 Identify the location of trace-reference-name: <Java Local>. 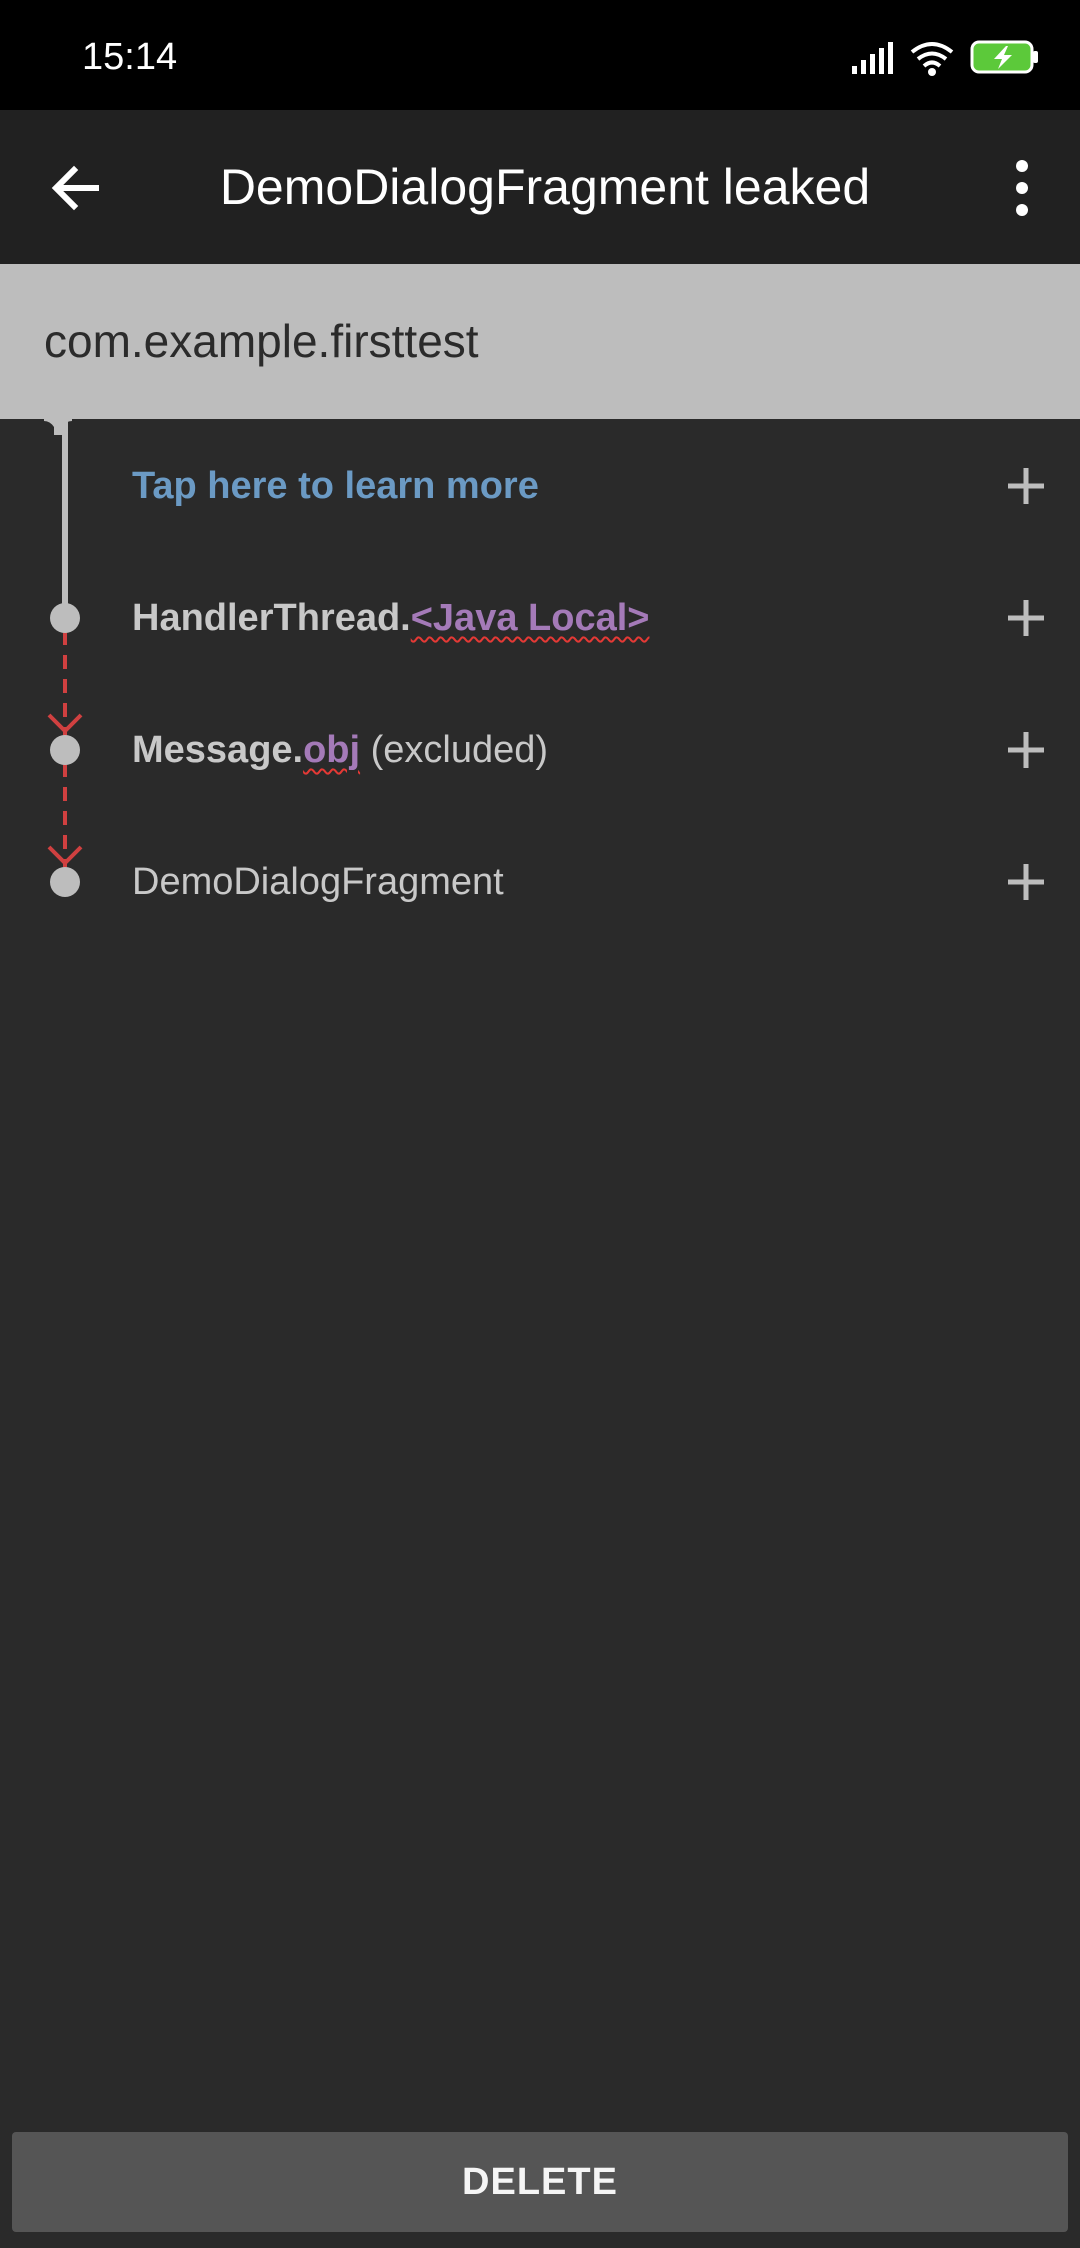
(530, 618).